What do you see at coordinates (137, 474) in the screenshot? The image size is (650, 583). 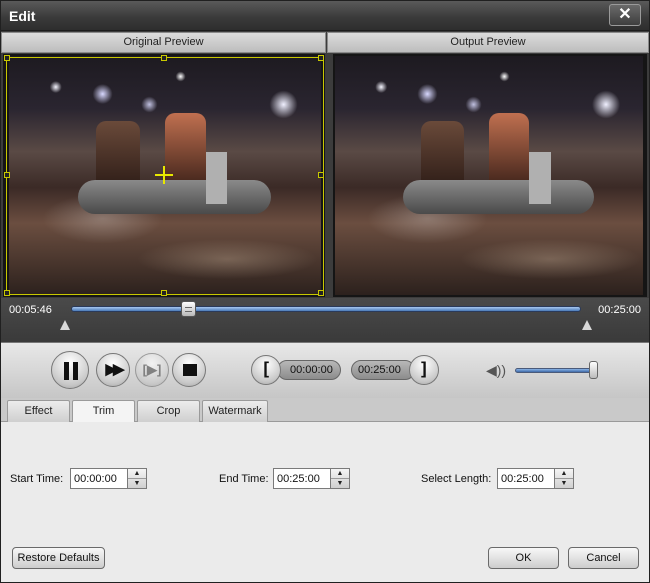 I see `start-time-up-icon: ▲` at bounding box center [137, 474].